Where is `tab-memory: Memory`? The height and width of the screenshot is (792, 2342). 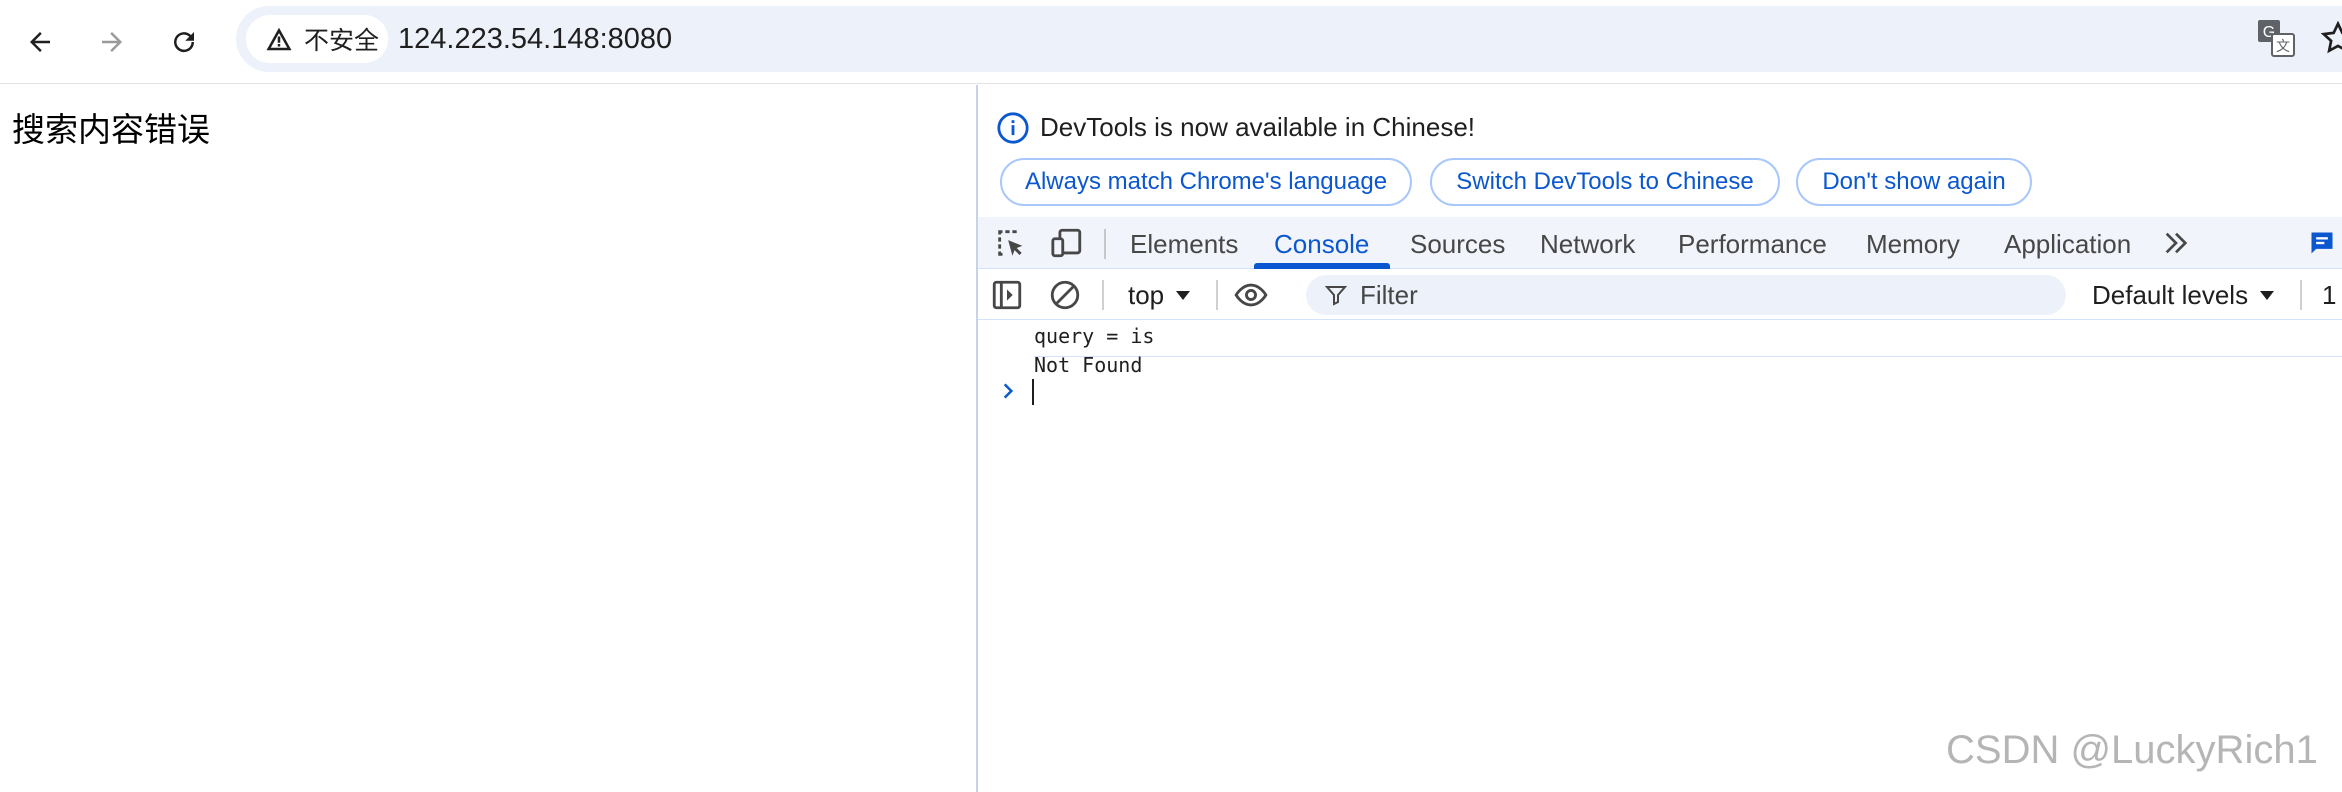 tab-memory: Memory is located at coordinates (1913, 243).